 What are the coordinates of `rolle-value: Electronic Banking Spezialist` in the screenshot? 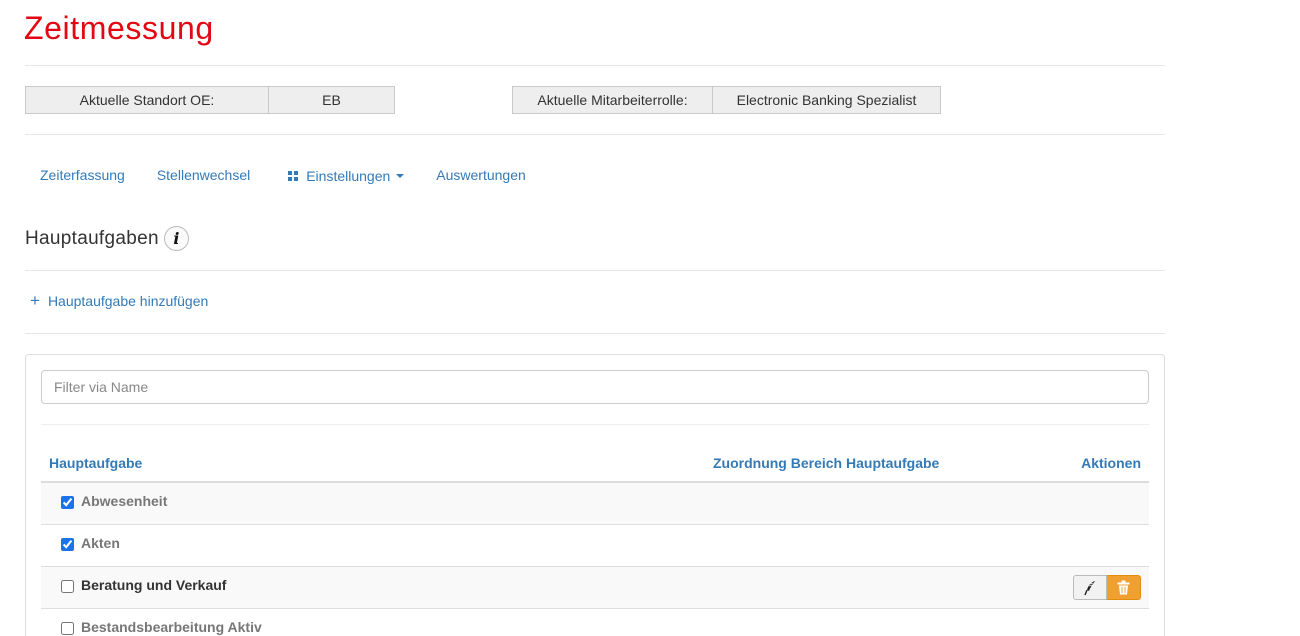 It's located at (826, 100).